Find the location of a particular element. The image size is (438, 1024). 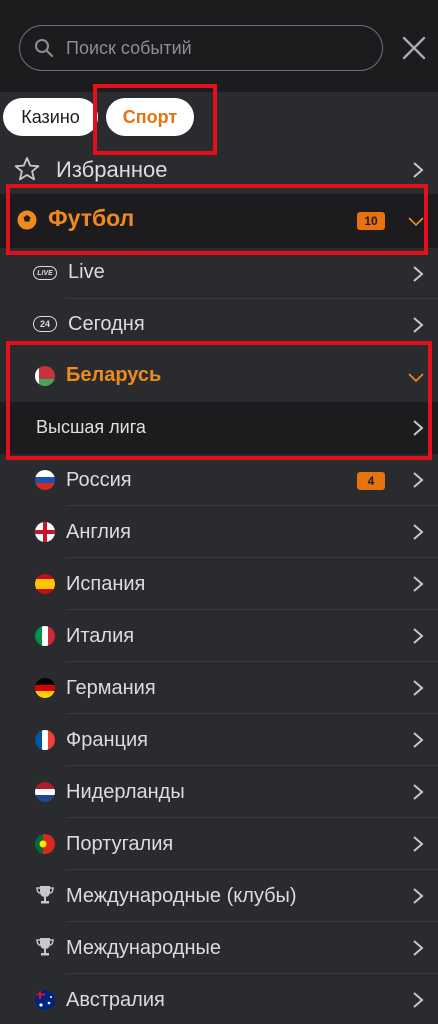

country-label: Испания is located at coordinates (106, 584).